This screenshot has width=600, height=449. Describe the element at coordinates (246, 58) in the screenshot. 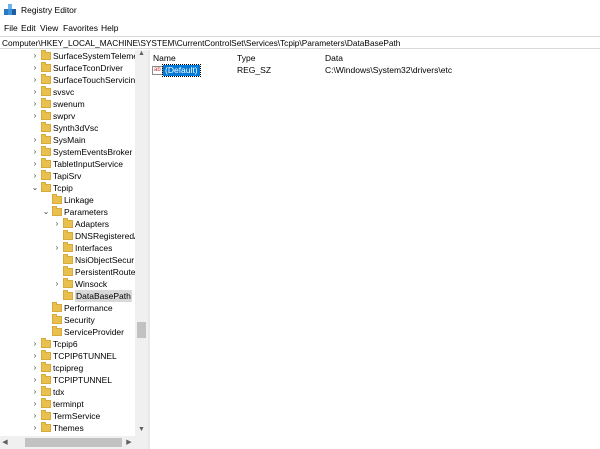

I see `column-header-type: Type` at that location.